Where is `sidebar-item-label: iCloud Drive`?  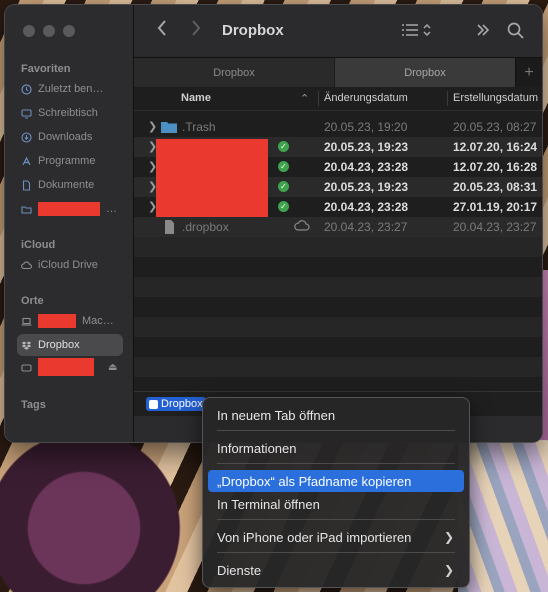 sidebar-item-label: iCloud Drive is located at coordinates (68, 265).